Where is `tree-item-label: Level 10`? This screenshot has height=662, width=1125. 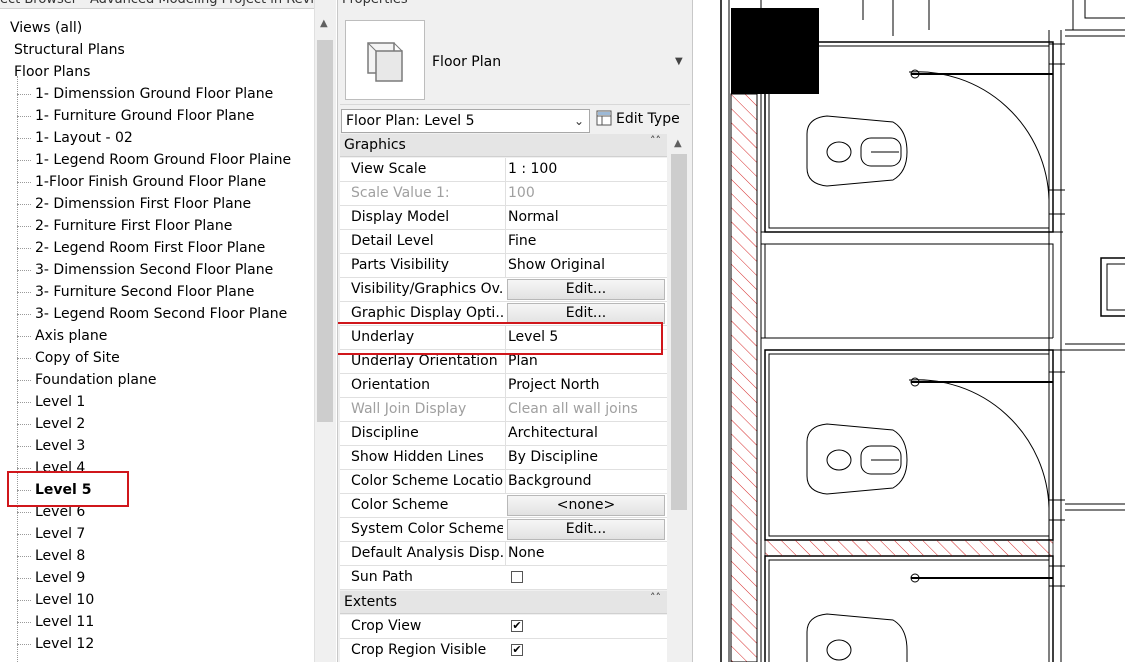
tree-item-label: Level 10 is located at coordinates (65, 600).